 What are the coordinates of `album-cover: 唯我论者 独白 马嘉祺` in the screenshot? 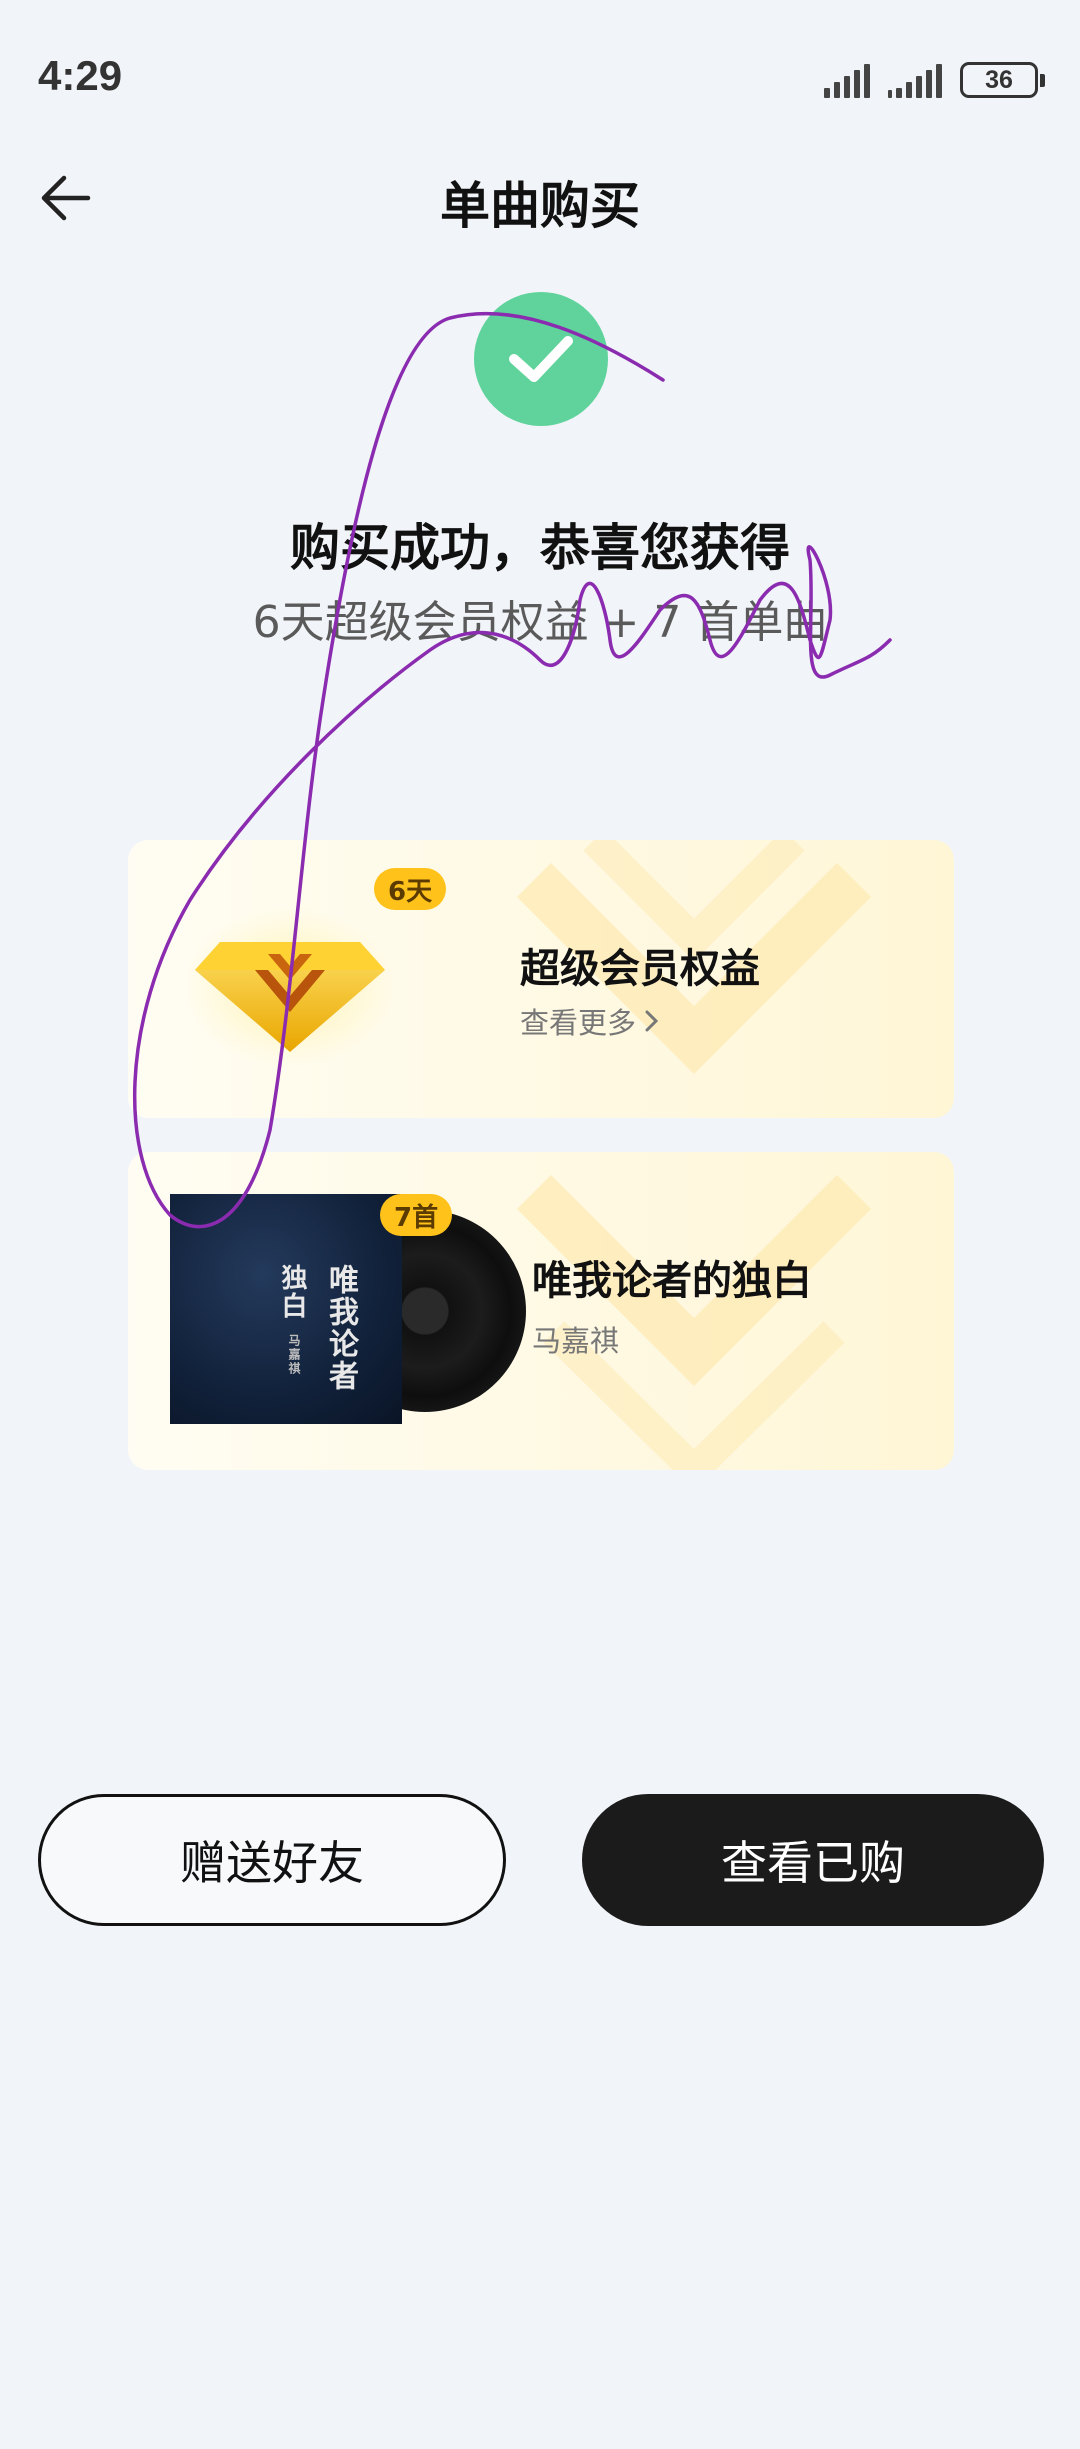 It's located at (286, 1309).